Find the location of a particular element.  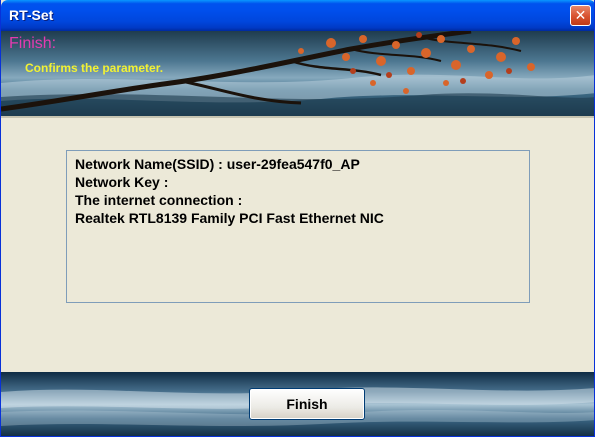

title-bar: RT-Set ✕ is located at coordinates (297, 15).